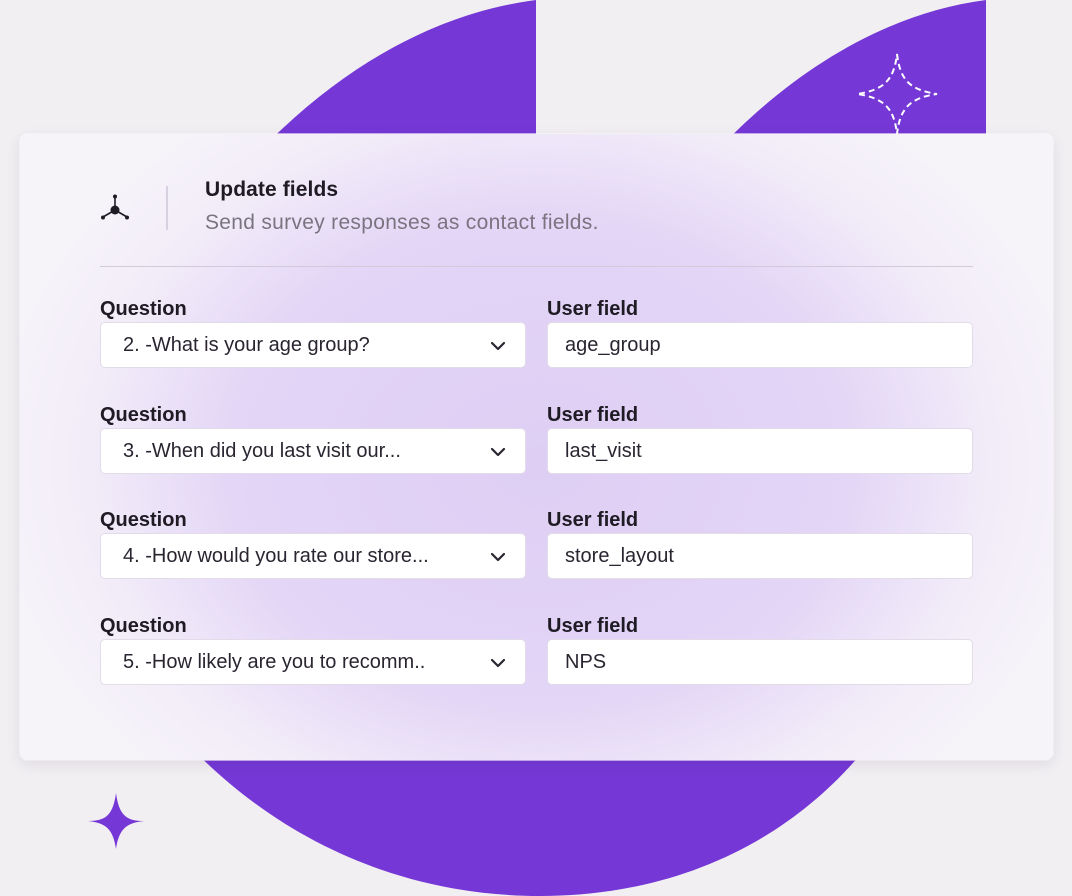 The height and width of the screenshot is (896, 1072). Describe the element at coordinates (760, 662) in the screenshot. I see `user-field-input: NPS` at that location.